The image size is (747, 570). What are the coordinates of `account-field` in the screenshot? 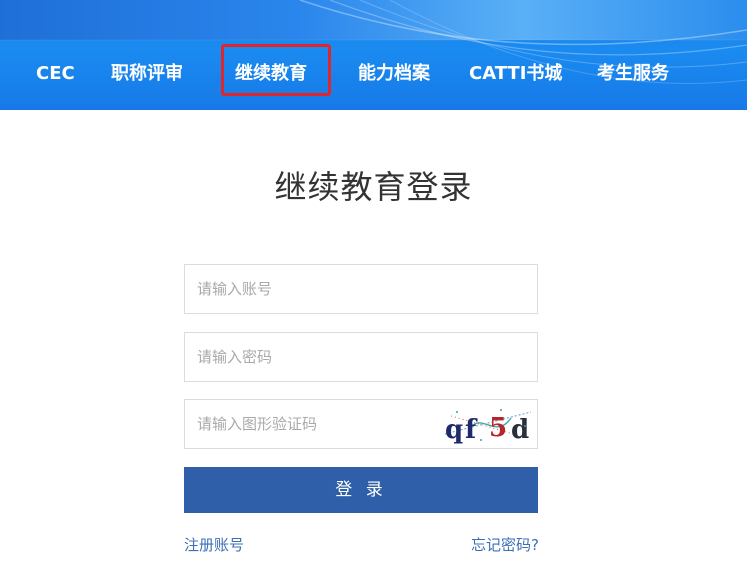 It's located at (361, 289).